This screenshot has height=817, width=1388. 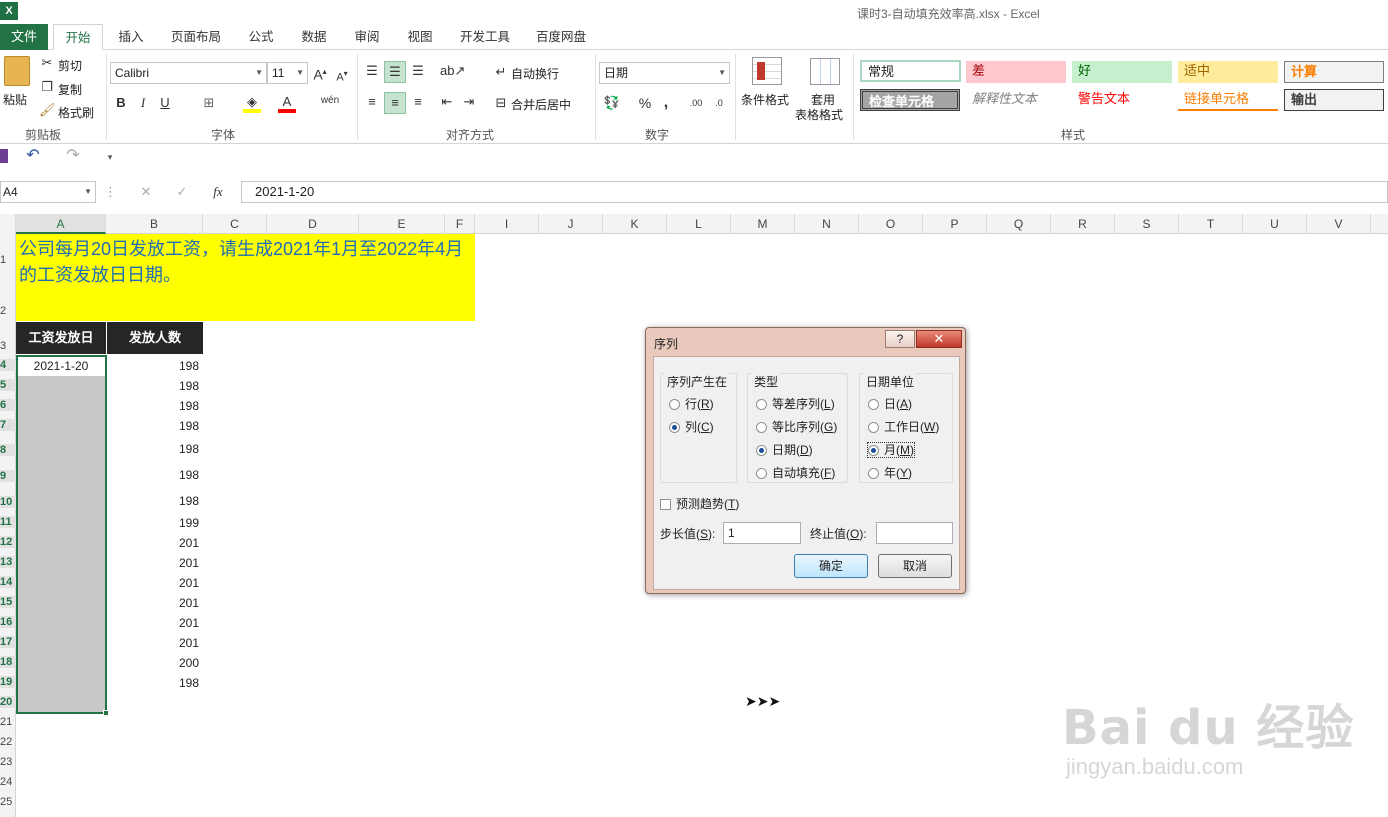 What do you see at coordinates (395, 72) in the screenshot?
I see `align-middle-button: ☰` at bounding box center [395, 72].